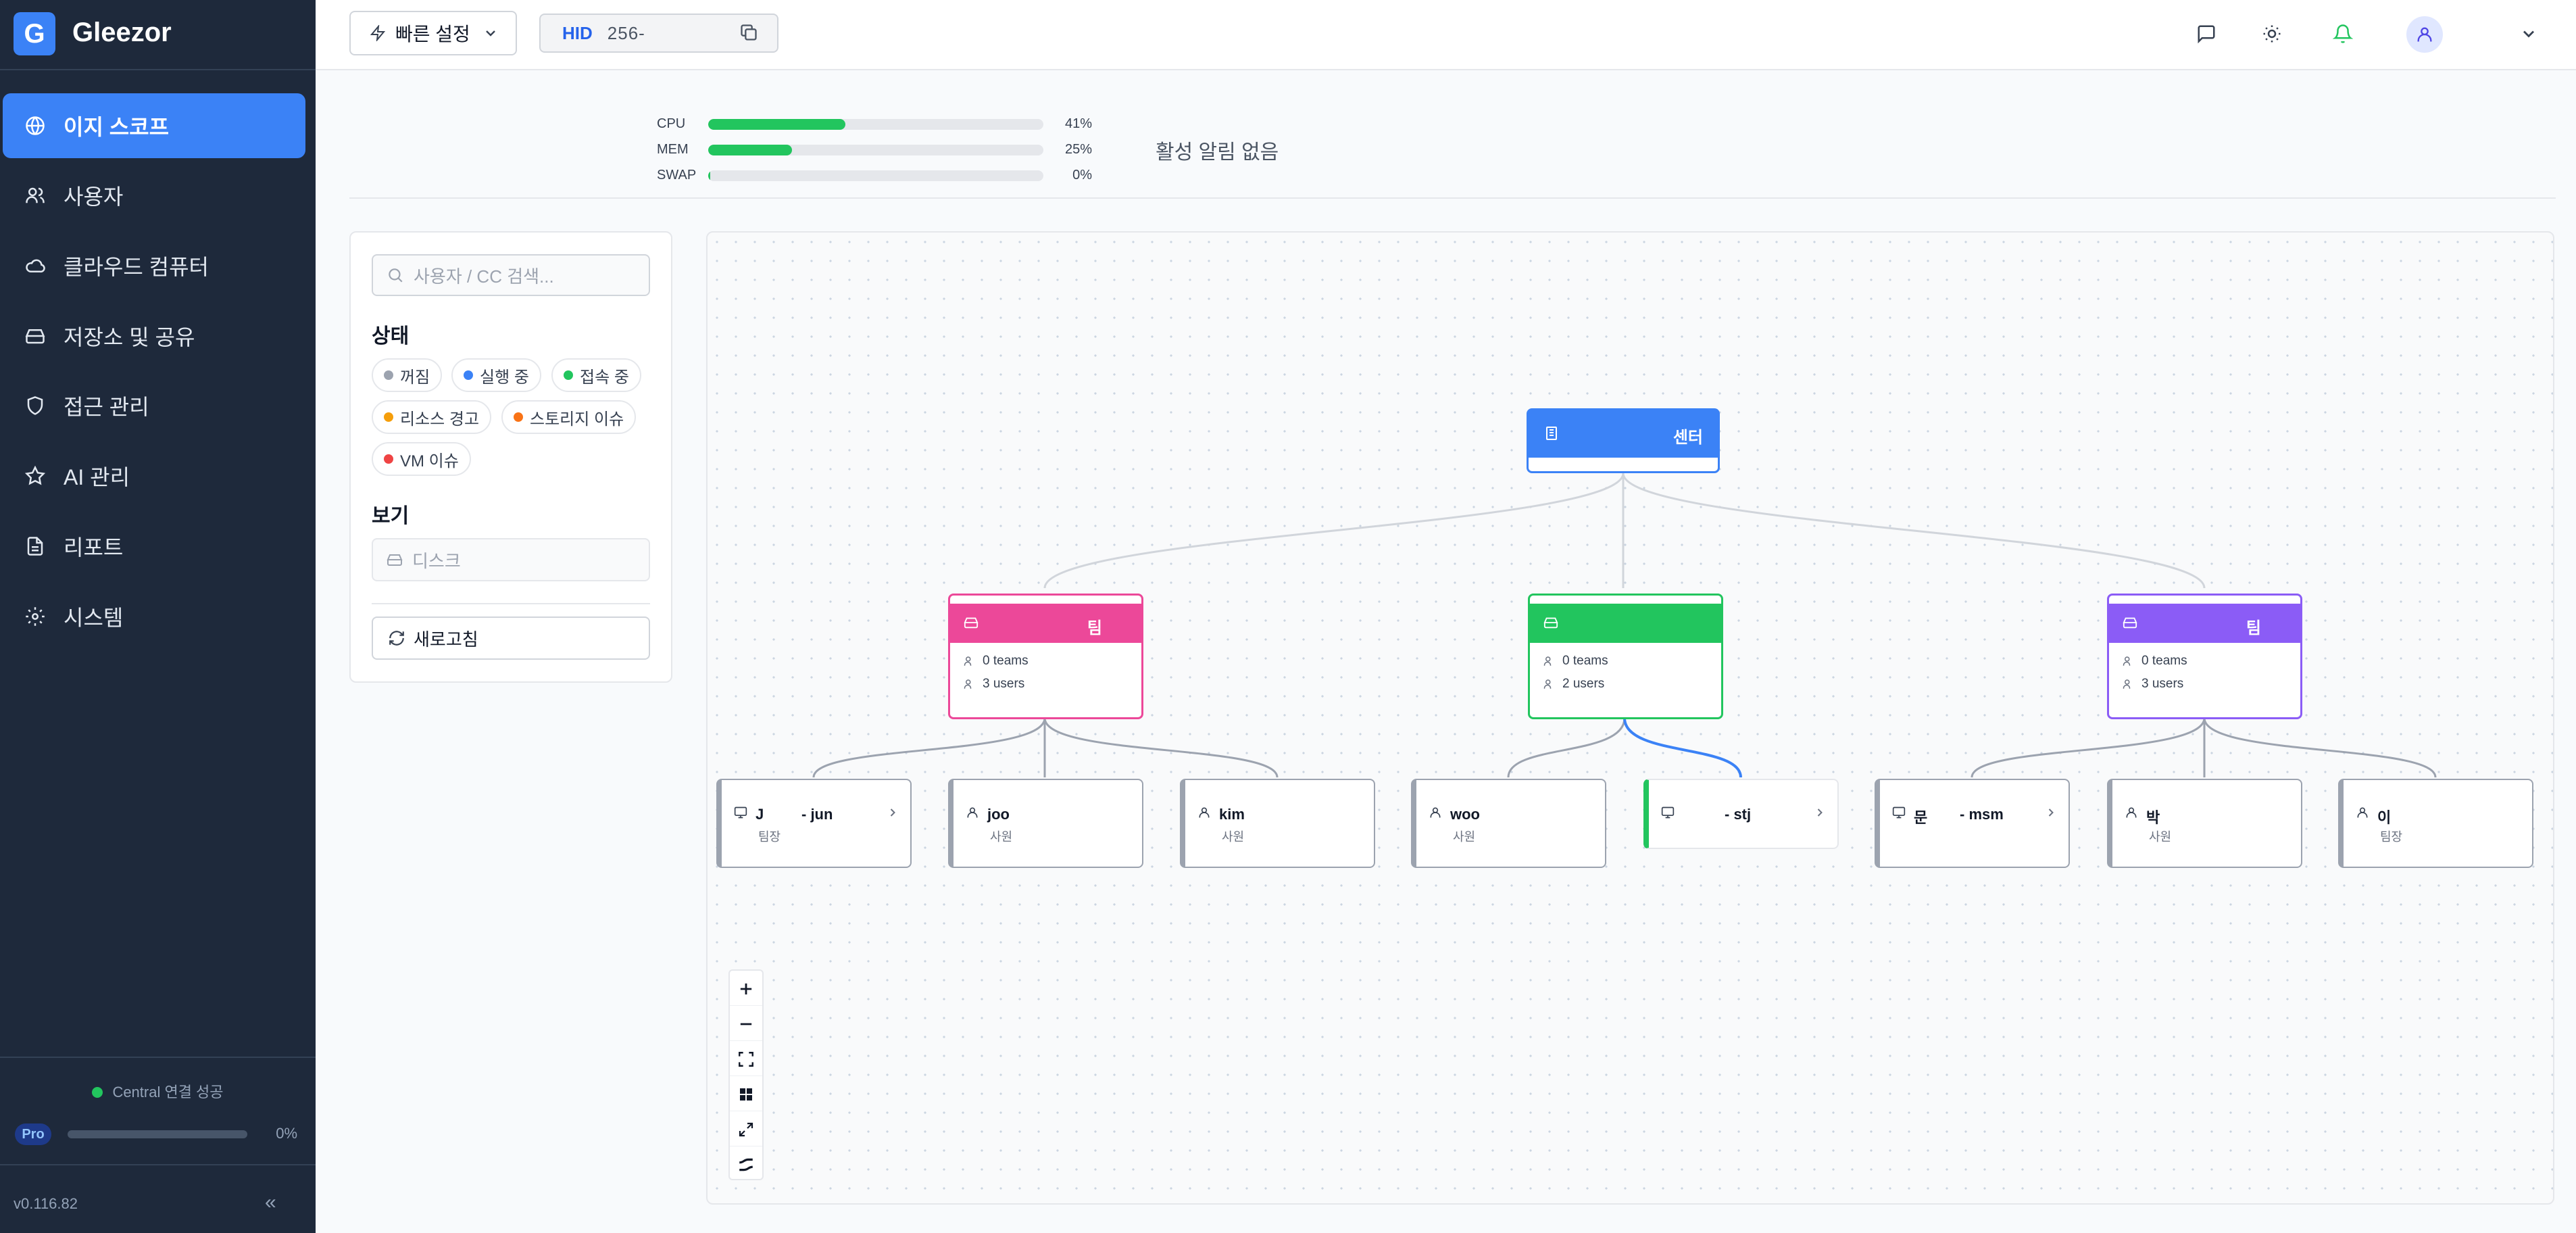  What do you see at coordinates (505, 378) in the screenshot?
I see `chip-label: 실행 중` at bounding box center [505, 378].